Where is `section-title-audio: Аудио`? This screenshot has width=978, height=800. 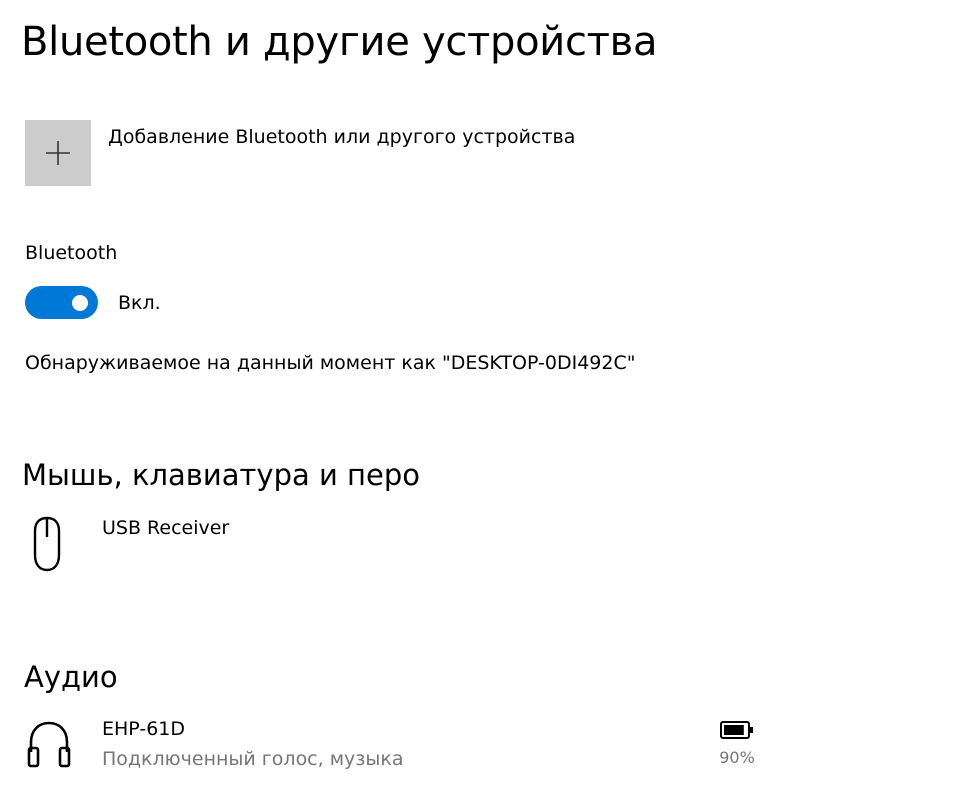 section-title-audio: Аудио is located at coordinates (71, 677).